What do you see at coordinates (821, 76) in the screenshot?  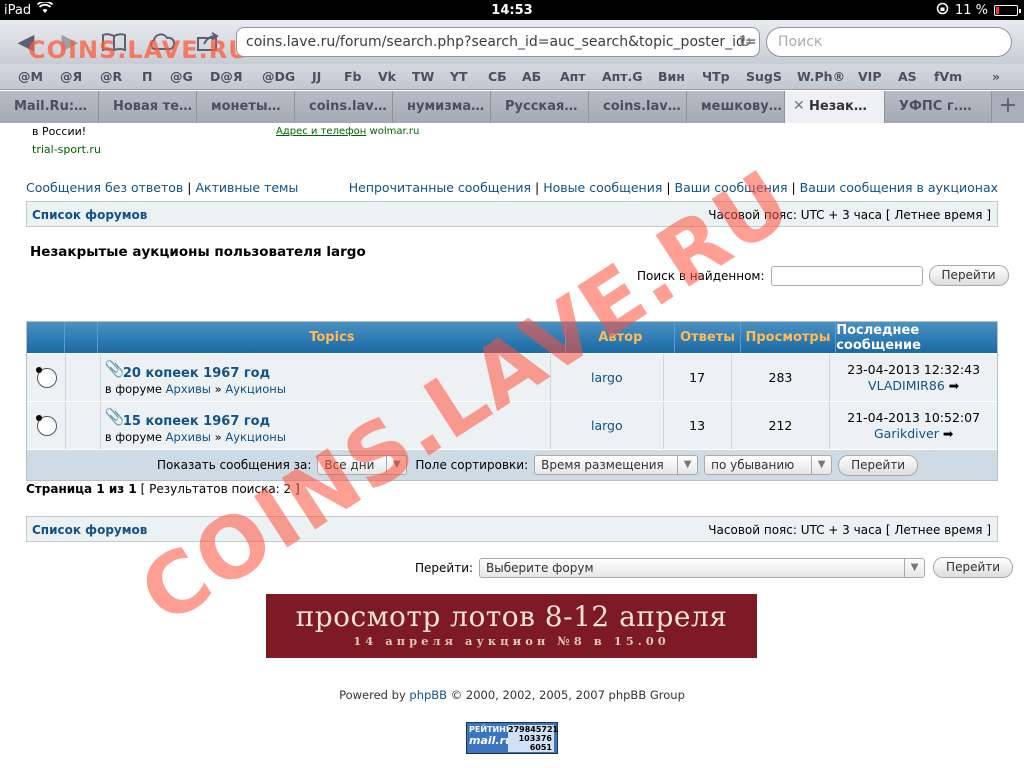 I see `bookmark-item: W.Ph®` at bounding box center [821, 76].